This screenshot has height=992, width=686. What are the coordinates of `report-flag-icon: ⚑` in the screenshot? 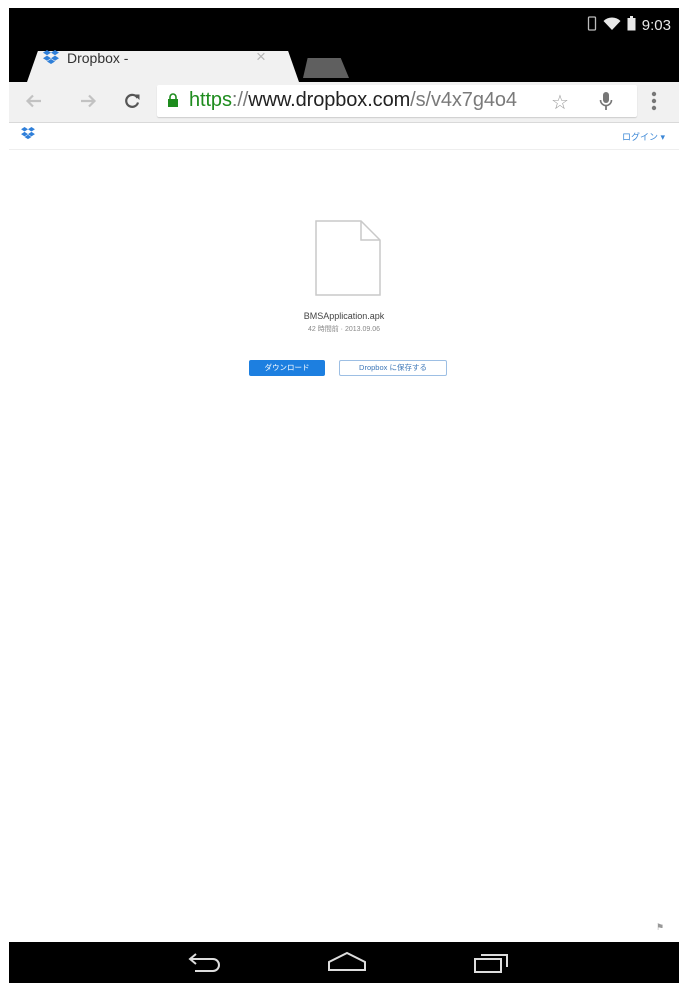 It's located at (660, 927).